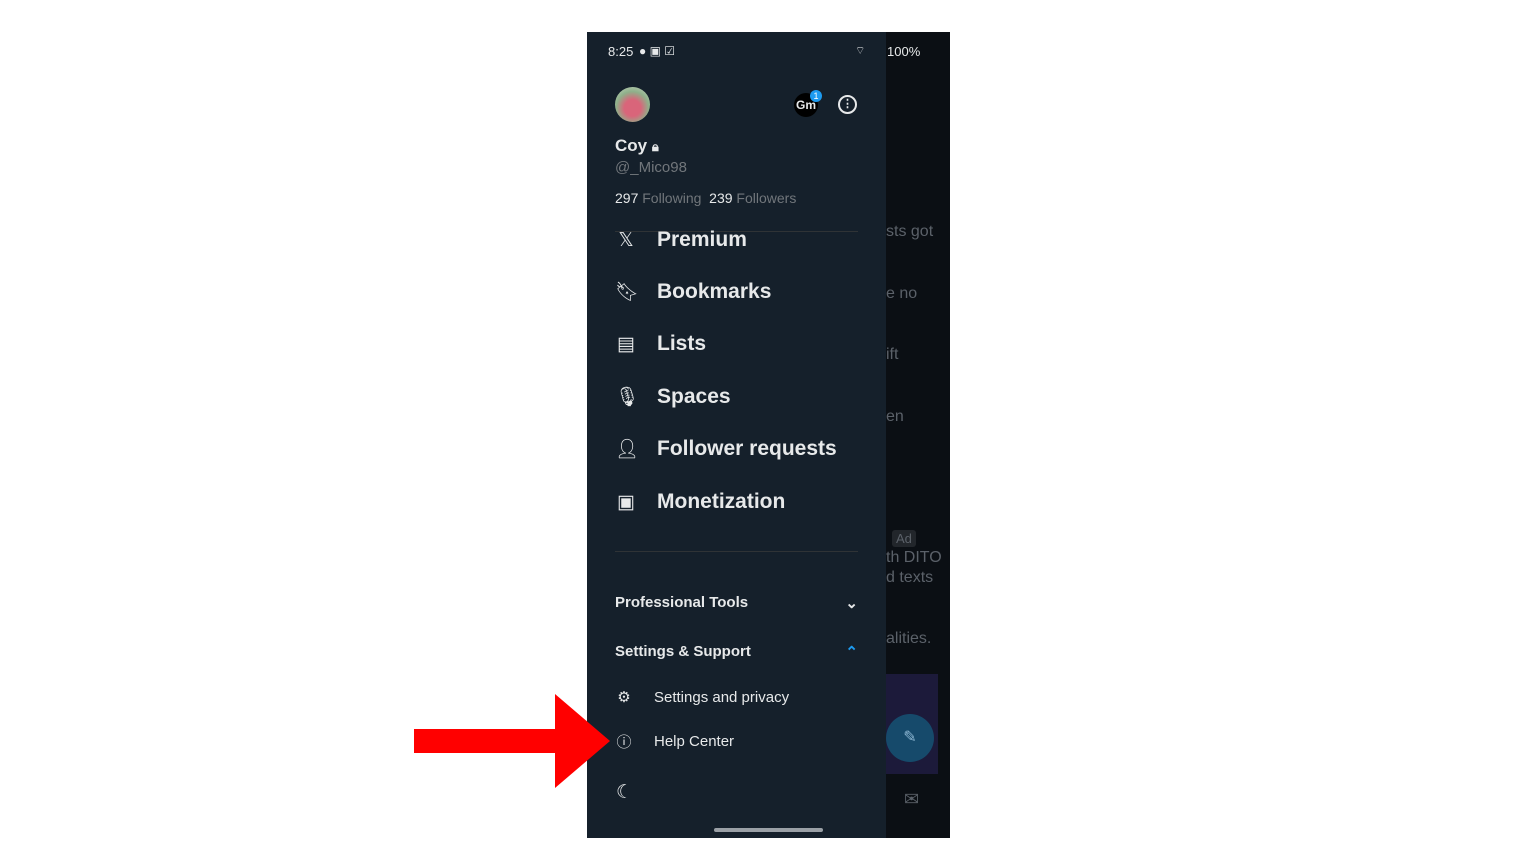 The image size is (1536, 864). I want to click on profile-handle: @_Mico98, so click(651, 167).